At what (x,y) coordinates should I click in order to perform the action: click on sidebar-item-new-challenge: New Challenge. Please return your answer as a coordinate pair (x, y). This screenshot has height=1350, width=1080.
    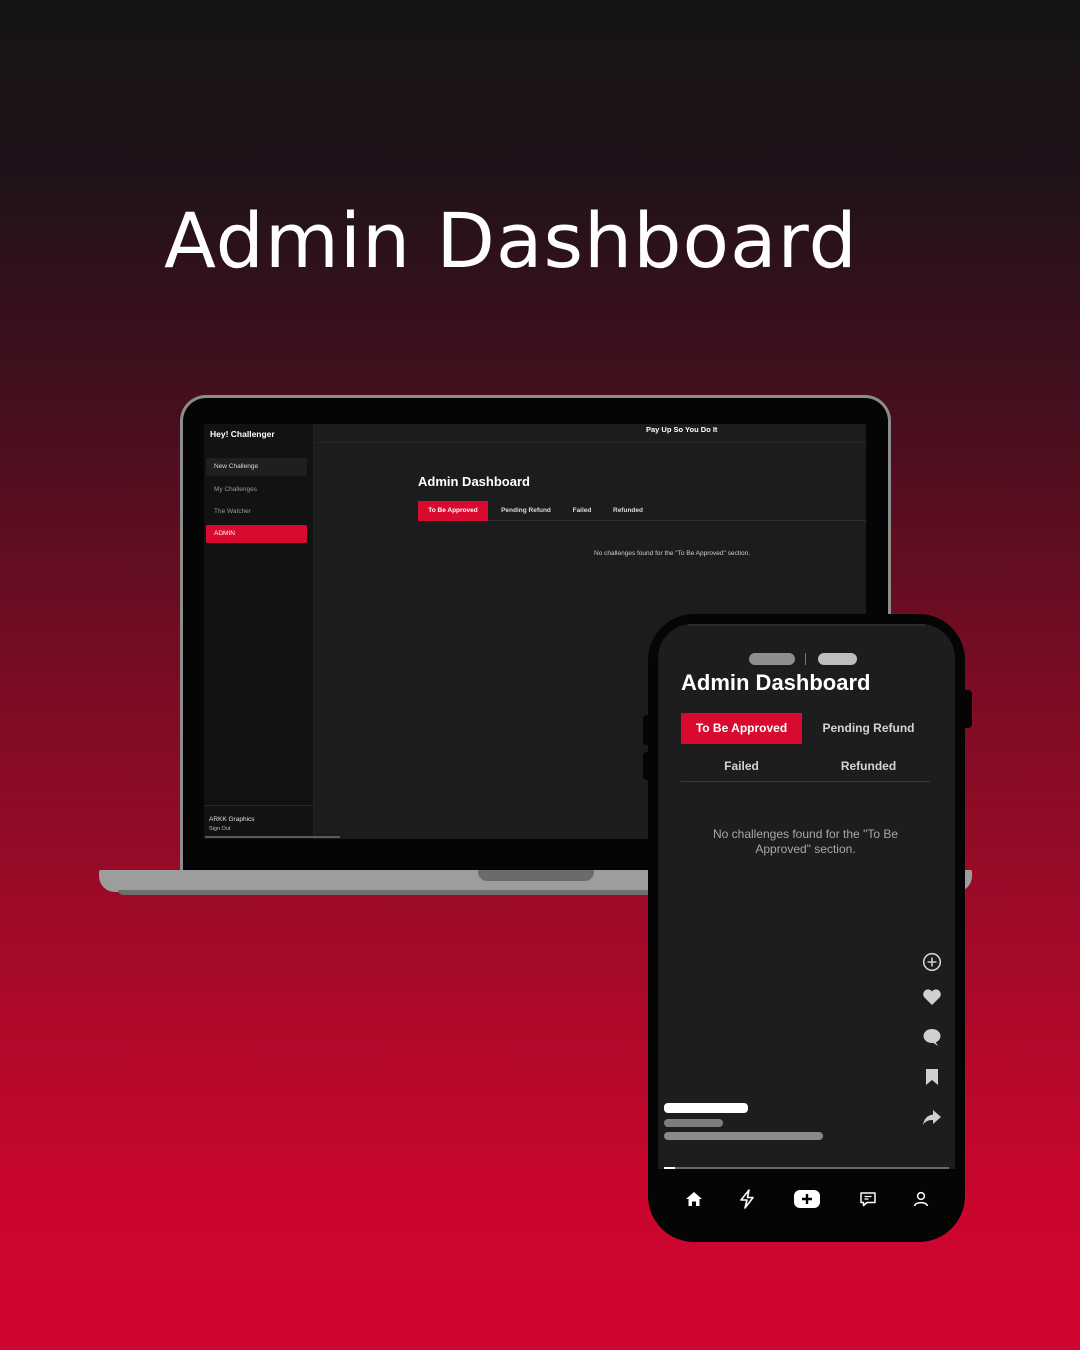
    Looking at the image, I should click on (256, 467).